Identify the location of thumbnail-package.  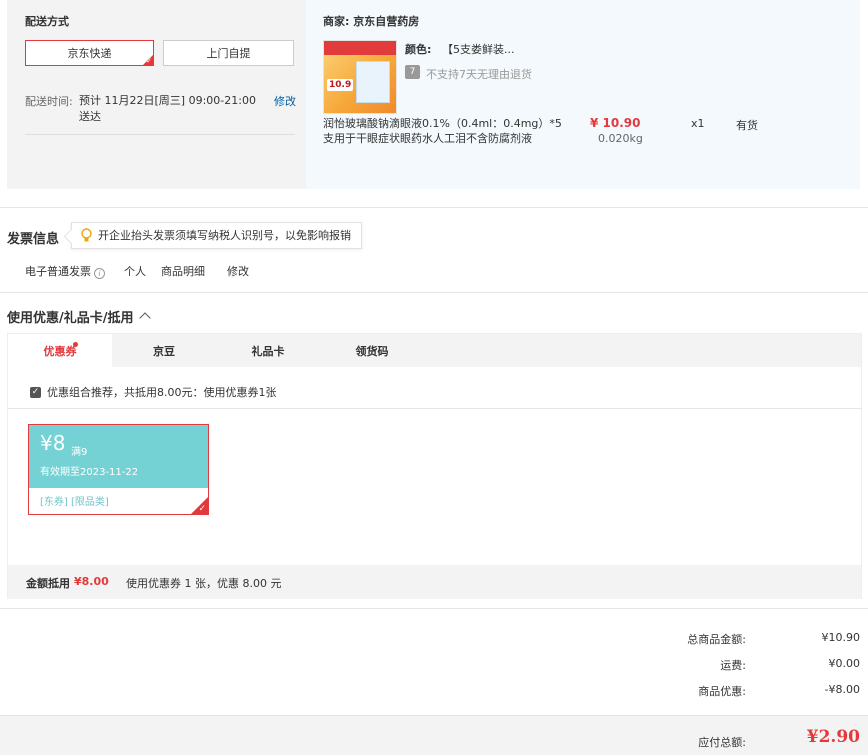
(373, 82).